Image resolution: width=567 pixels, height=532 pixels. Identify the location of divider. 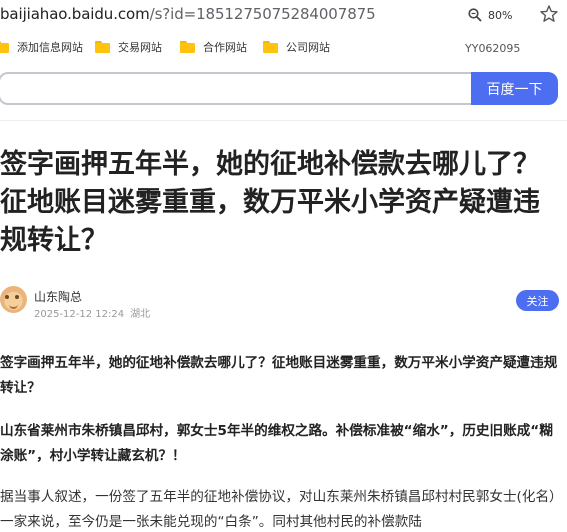
(283, 120).